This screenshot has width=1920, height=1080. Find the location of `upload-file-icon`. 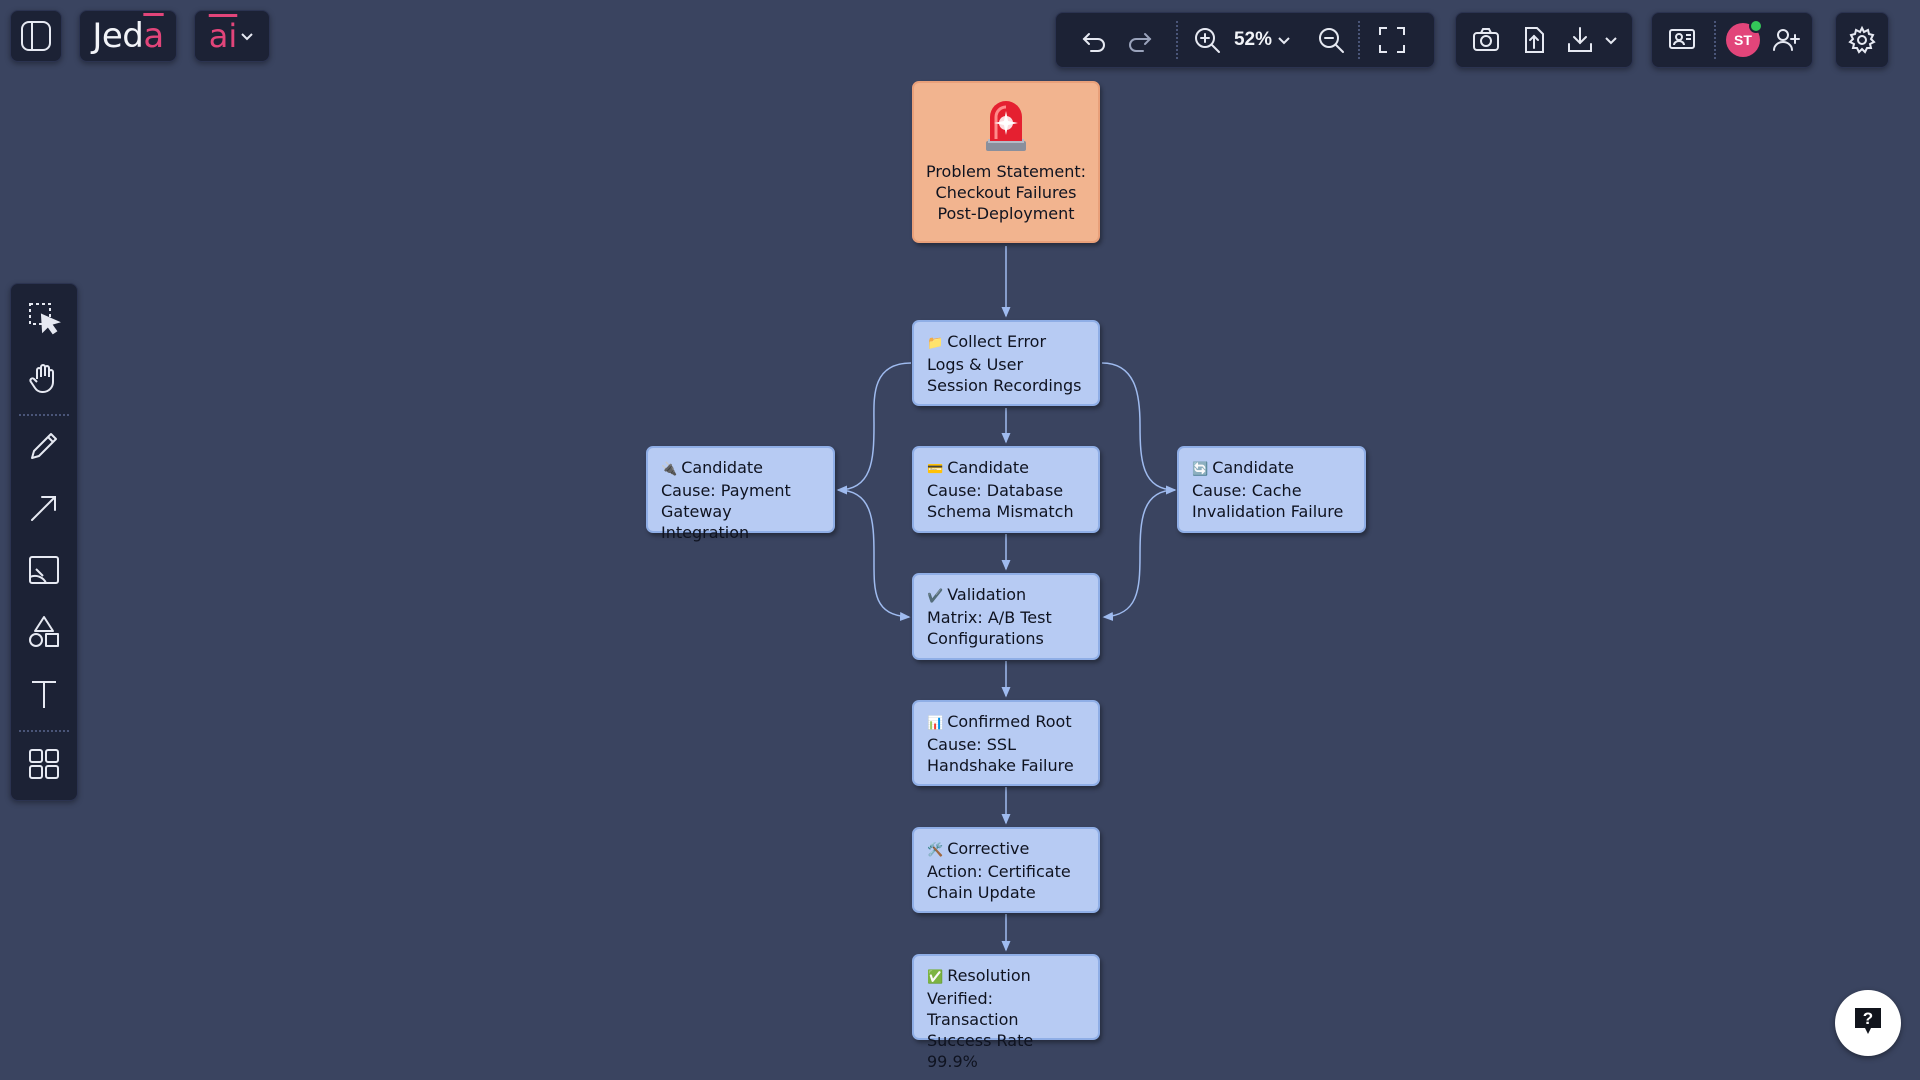

upload-file-icon is located at coordinates (1534, 40).